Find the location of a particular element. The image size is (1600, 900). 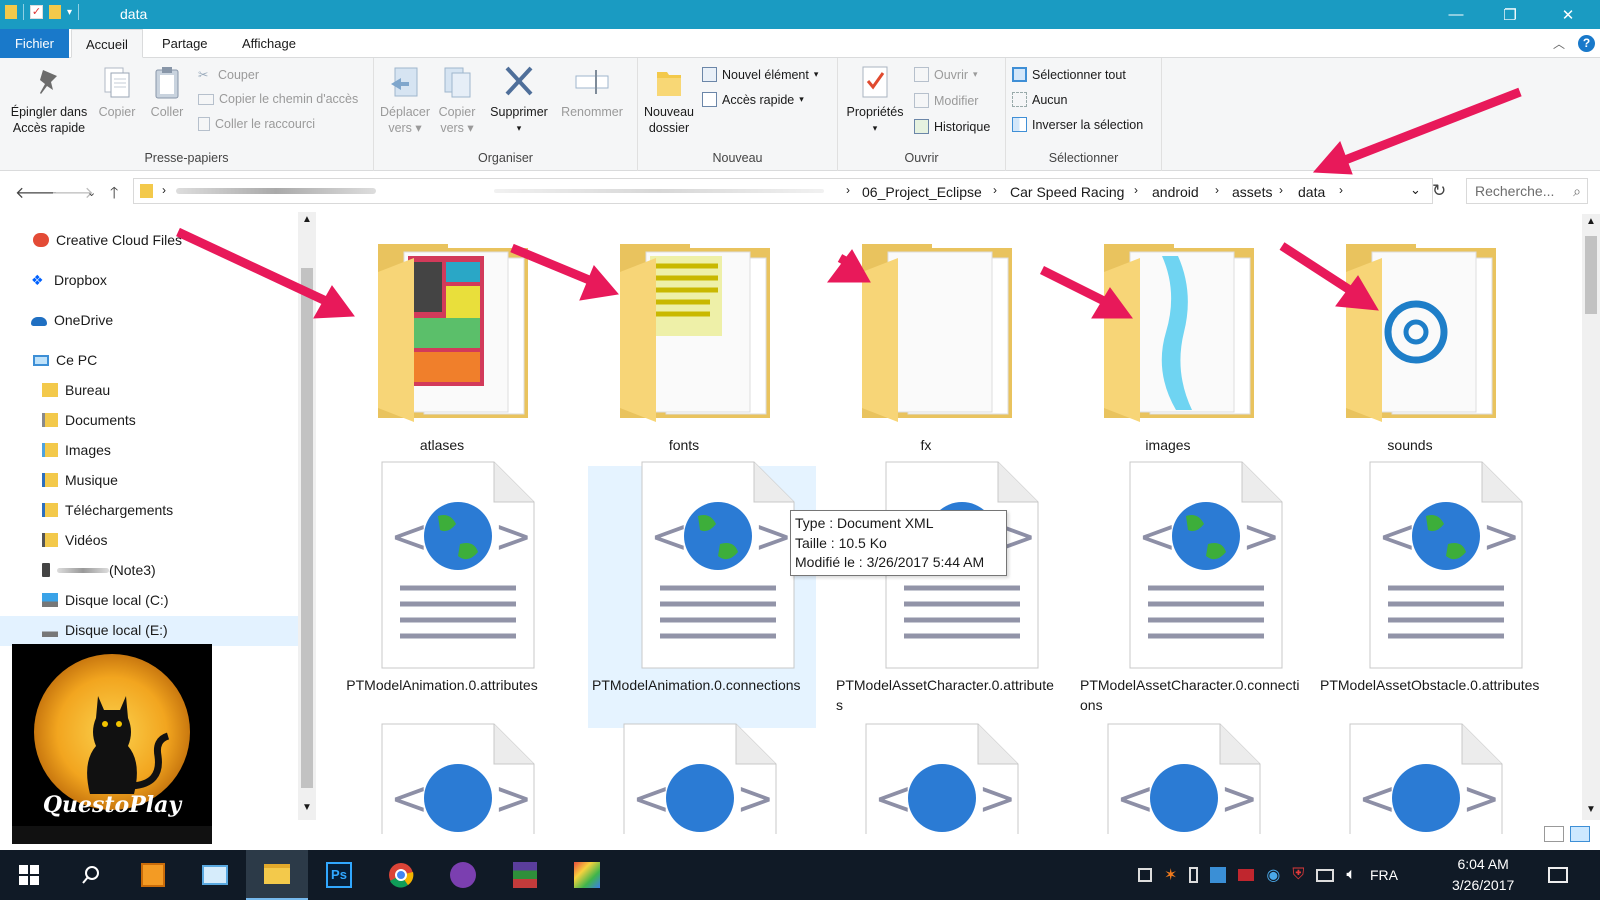

search-button is located at coordinates (91, 875).